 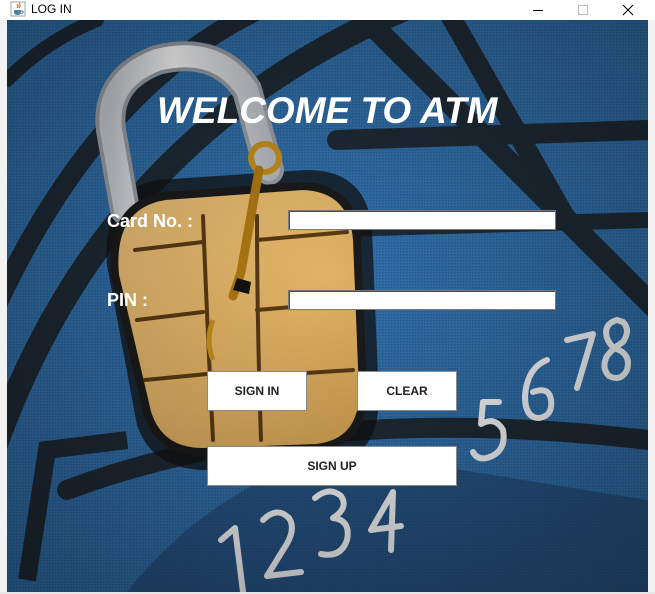 I want to click on sign-up-button: SIGN UP, so click(x=332, y=466).